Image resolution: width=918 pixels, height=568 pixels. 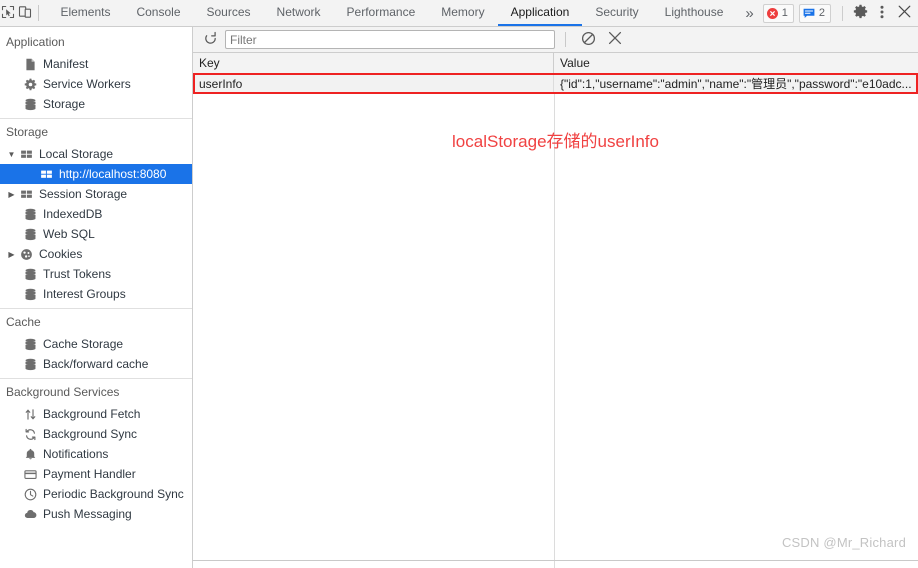 I want to click on toolbar-right-group: 1 2, so click(x=840, y=13).